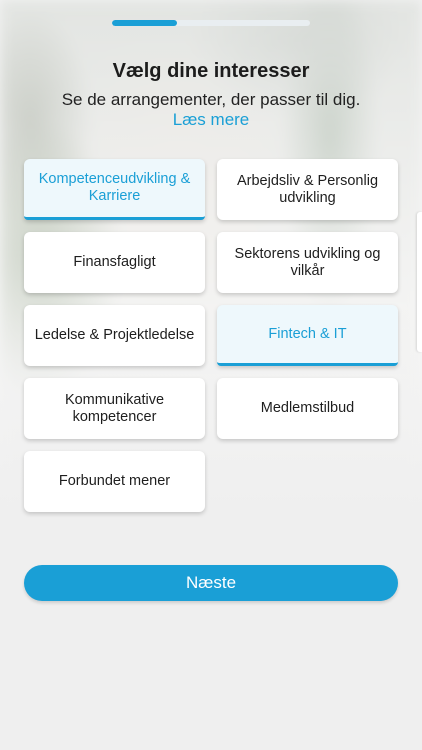  I want to click on interest-label: Ledelse & Projektledelse, so click(114, 335).